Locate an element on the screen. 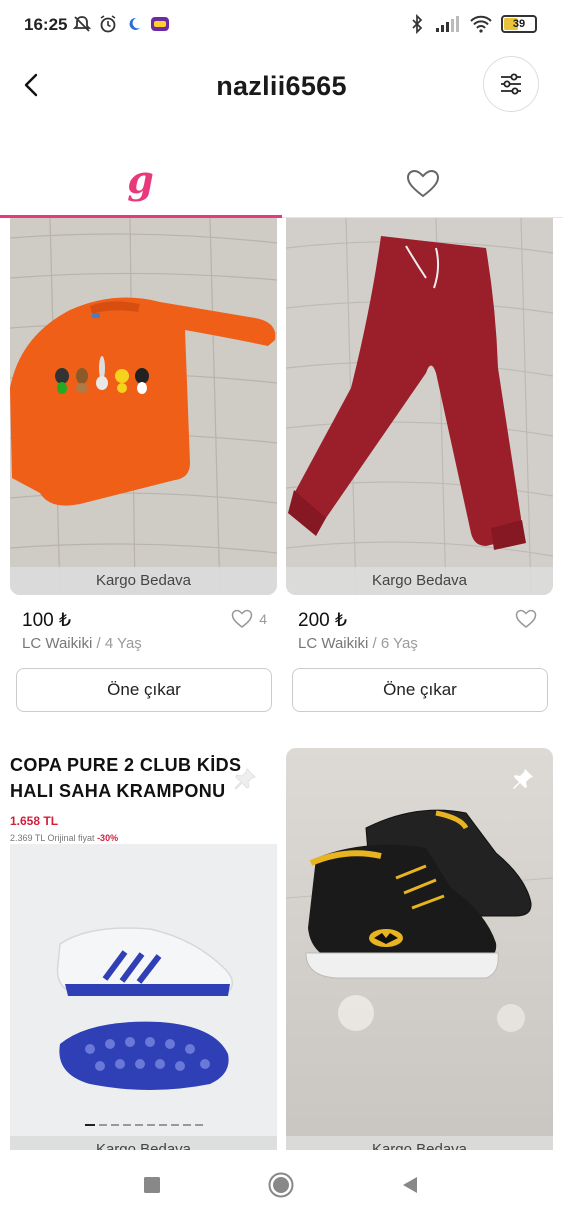  alarm-icon is located at coordinates (108, 24).